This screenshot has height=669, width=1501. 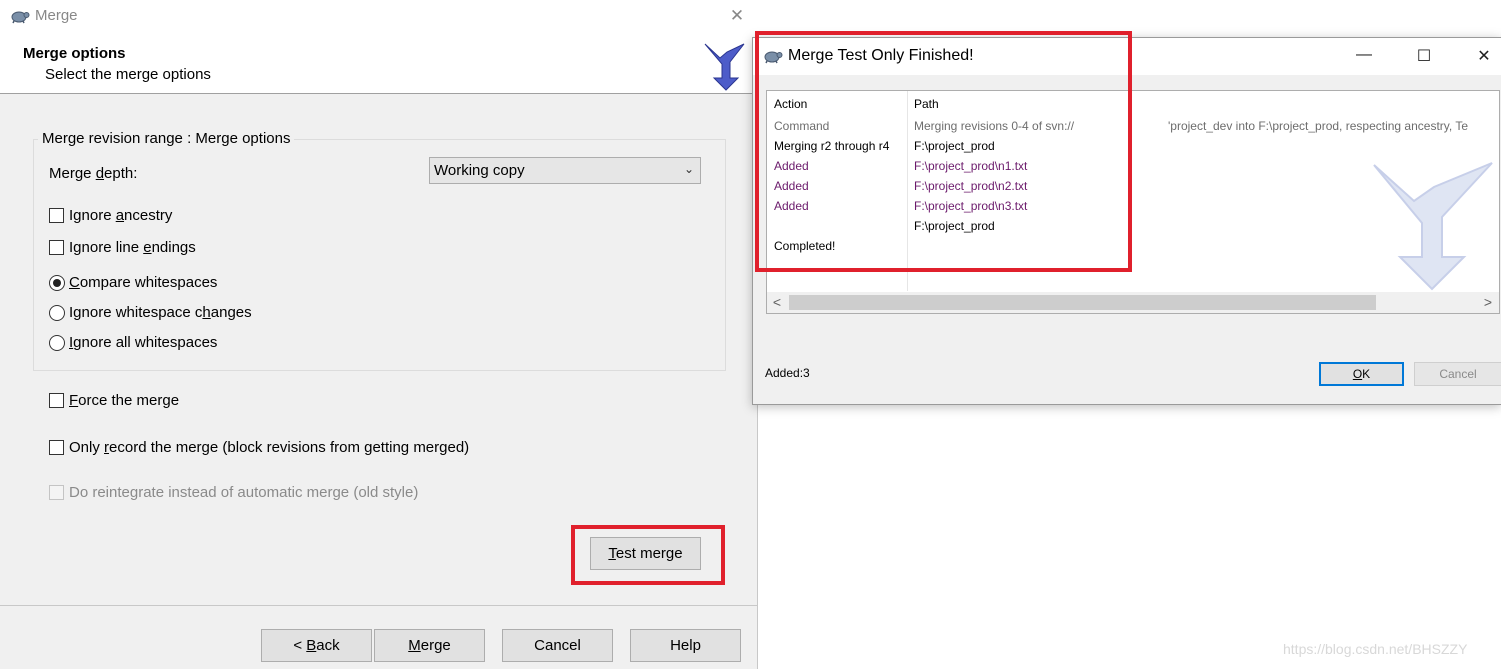 What do you see at coordinates (166, 138) in the screenshot?
I see `group-legend: Merge revision range : Merge options` at bounding box center [166, 138].